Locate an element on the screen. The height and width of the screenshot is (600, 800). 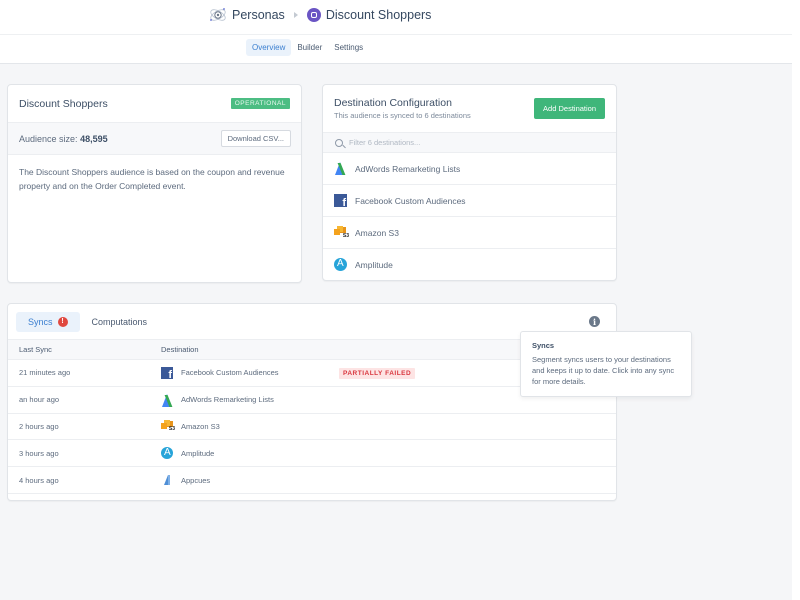
destination-item: Amazon S3 is located at coordinates (469, 233).